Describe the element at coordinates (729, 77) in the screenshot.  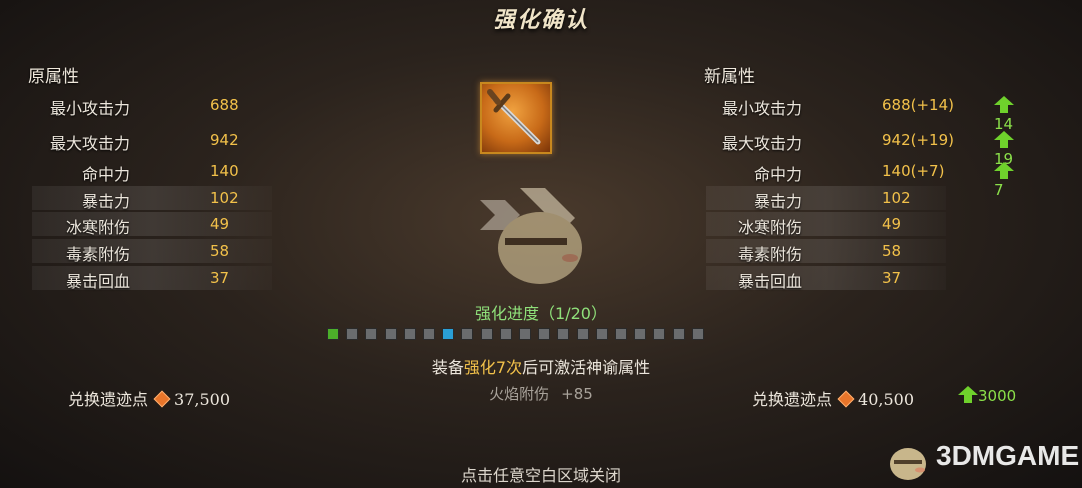
I see `new-attributes-heading: 新属性` at that location.